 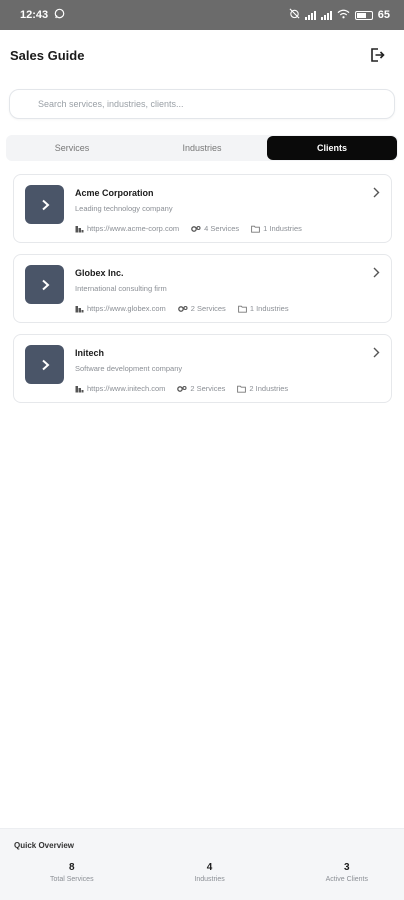 I want to click on client-industries: 2 Industries, so click(x=262, y=388).